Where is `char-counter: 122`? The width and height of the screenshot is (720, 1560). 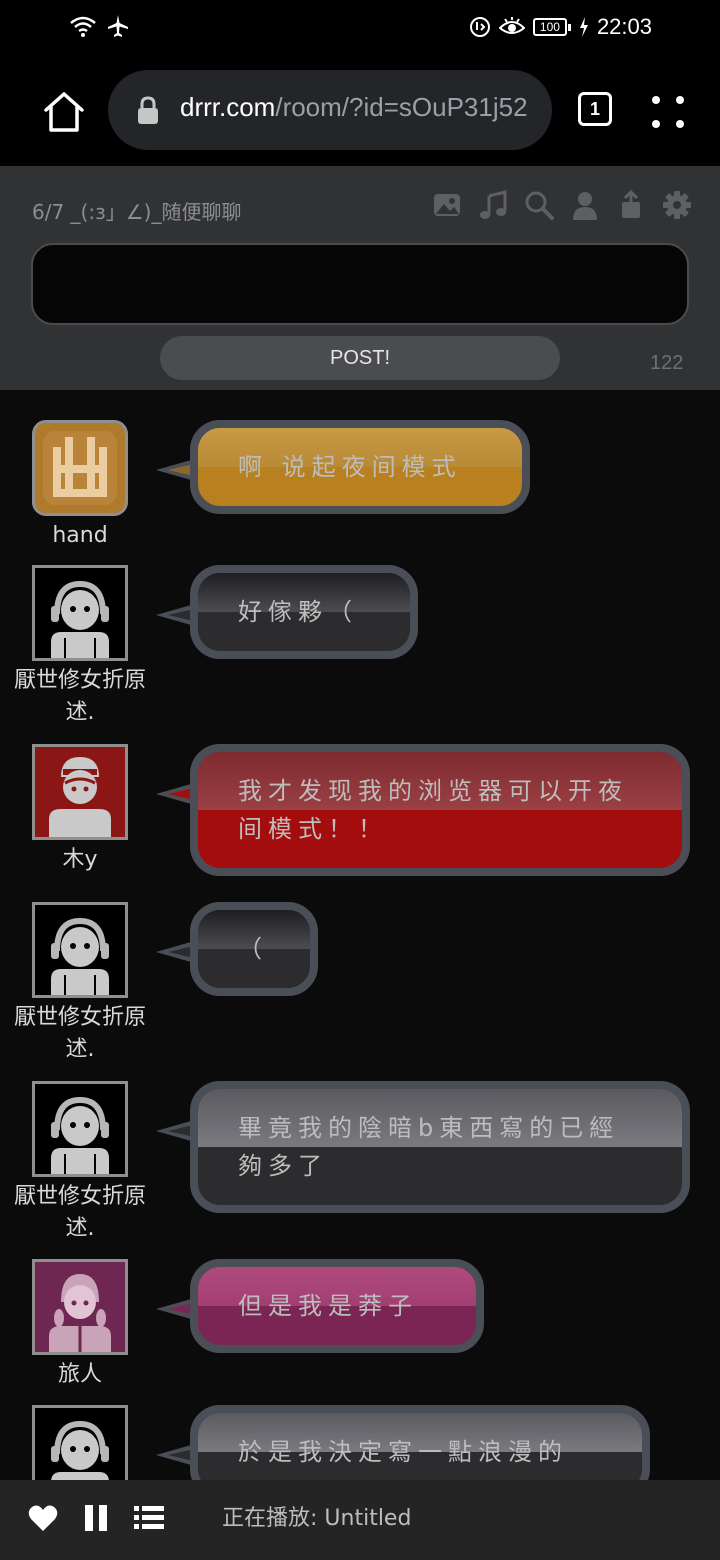
char-counter: 122 is located at coordinates (667, 363).